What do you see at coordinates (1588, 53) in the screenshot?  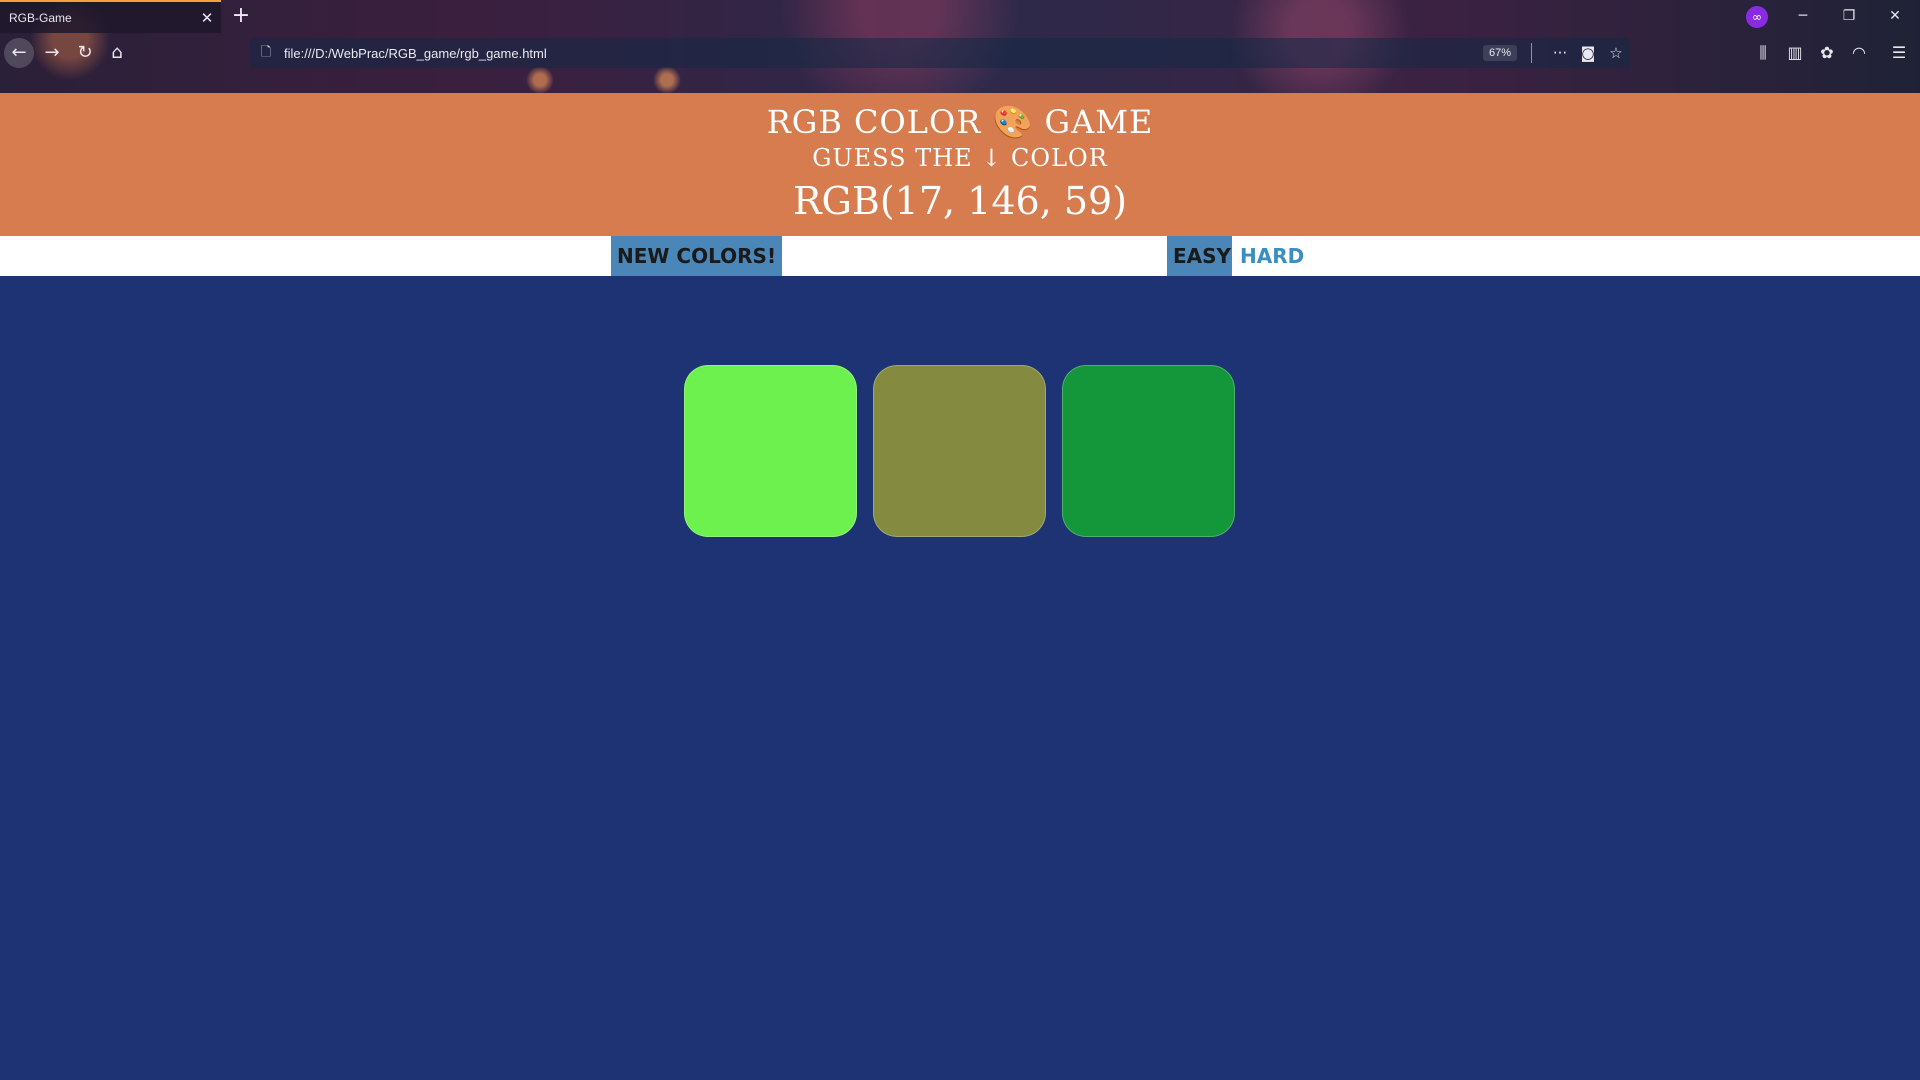 I see `pocket-icon: ◙` at bounding box center [1588, 53].